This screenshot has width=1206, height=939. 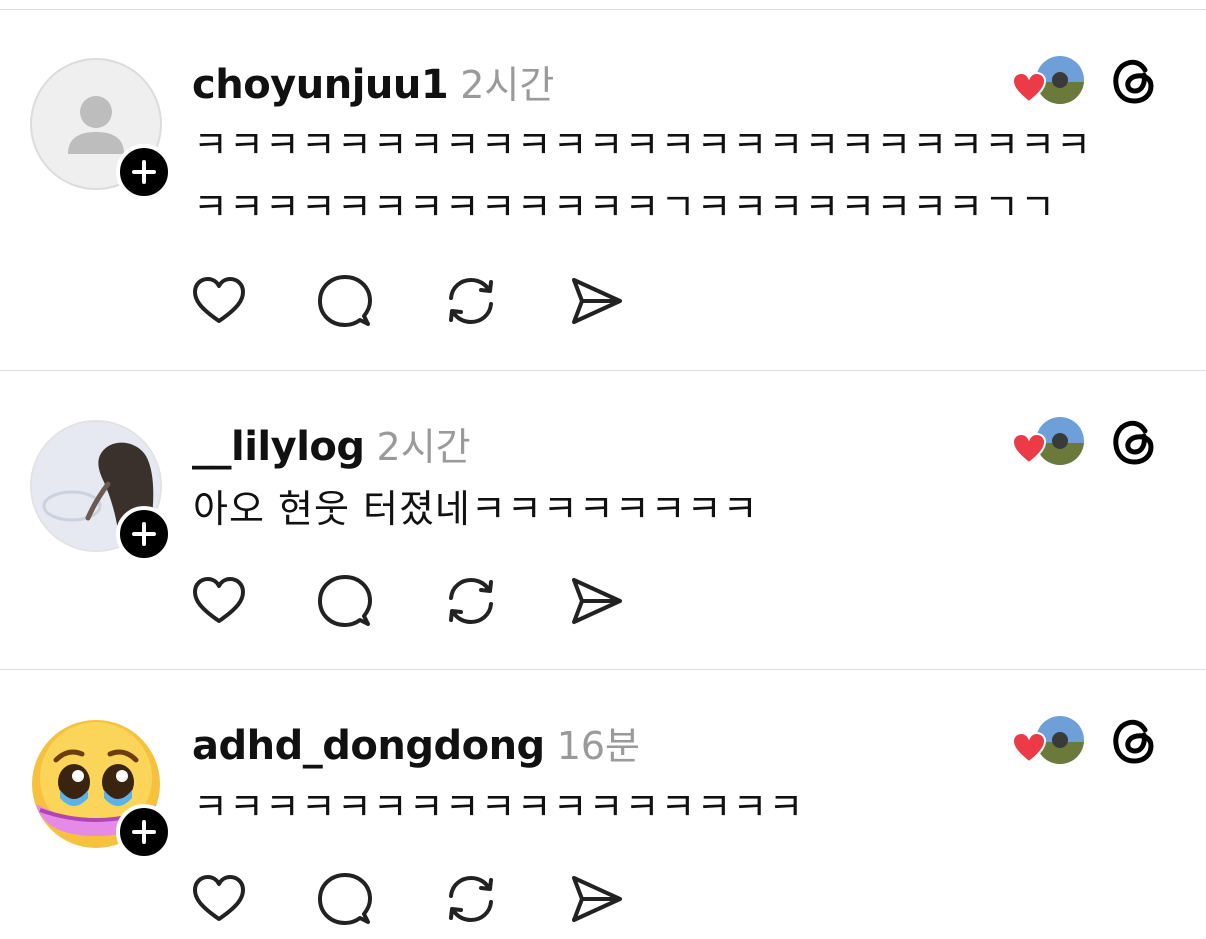 What do you see at coordinates (368, 746) in the screenshot?
I see `username: adhd_dongdong` at bounding box center [368, 746].